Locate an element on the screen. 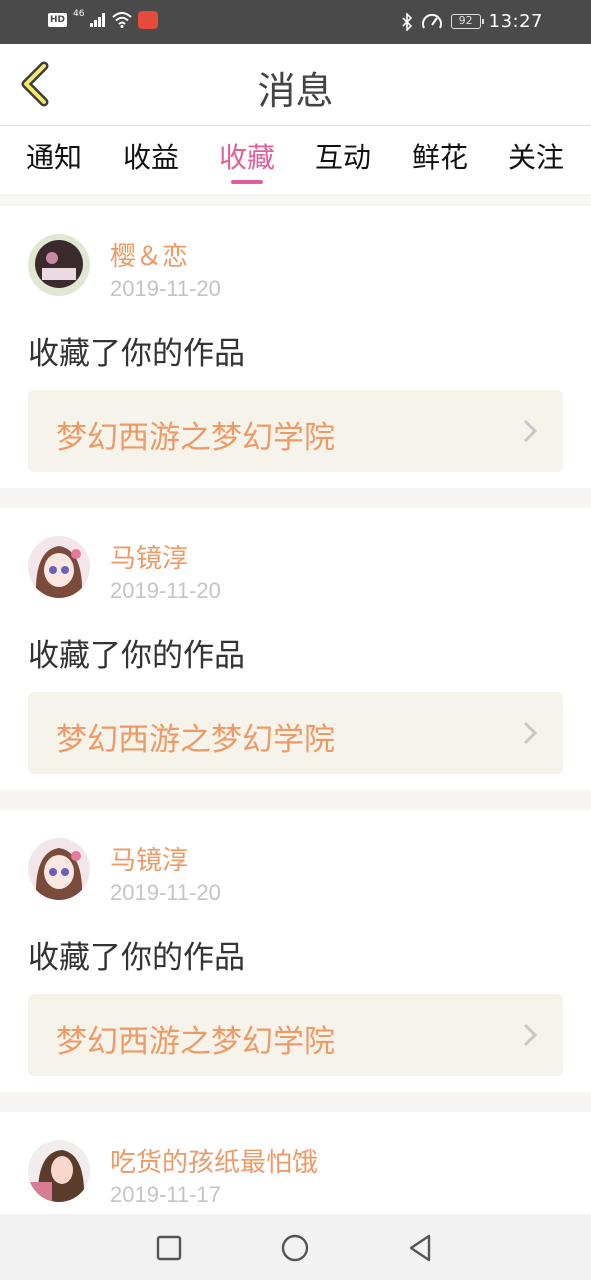 The image size is (591, 1280). user-name: 樱＆恋 is located at coordinates (149, 254).